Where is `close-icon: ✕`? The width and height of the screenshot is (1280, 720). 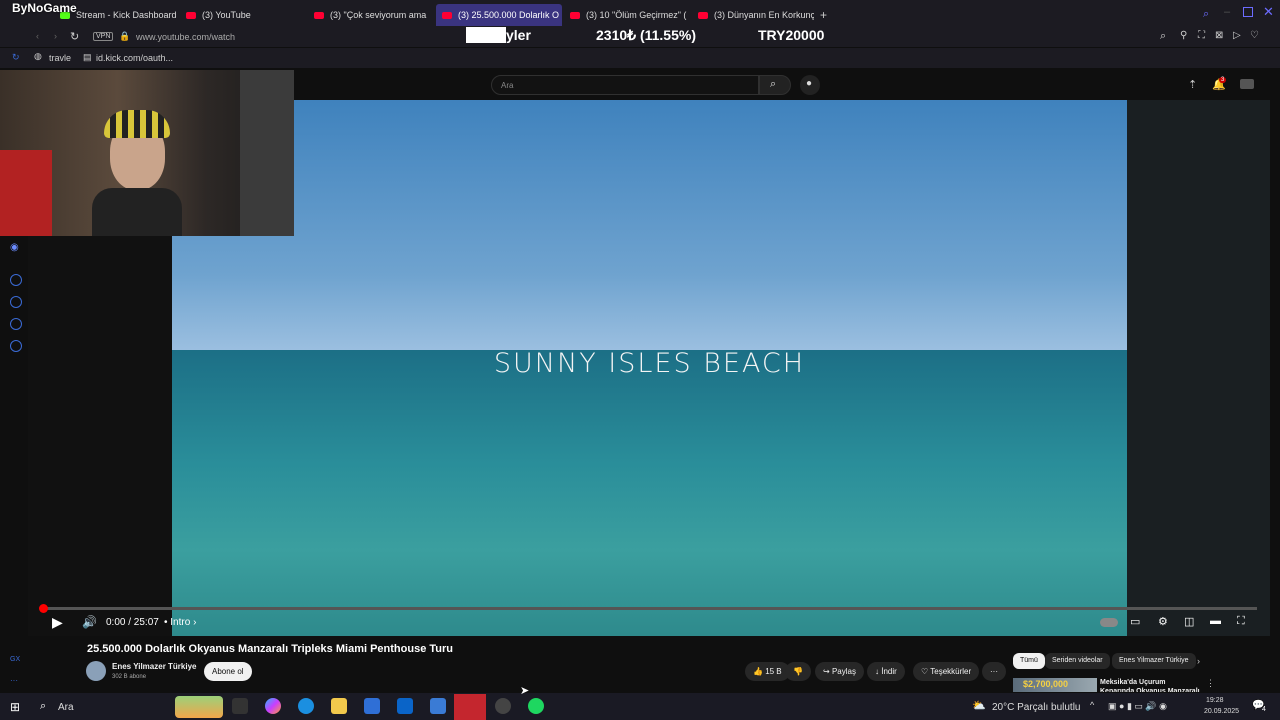
close-icon: ✕ is located at coordinates (1268, 12).